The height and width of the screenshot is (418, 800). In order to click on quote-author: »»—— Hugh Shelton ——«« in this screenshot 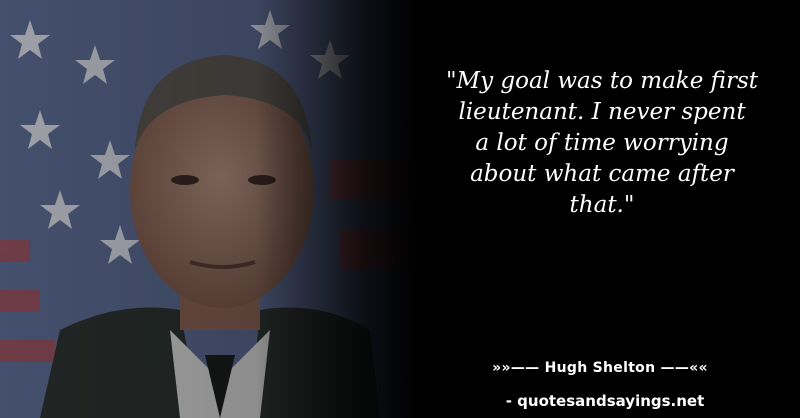, I will do `click(600, 368)`.